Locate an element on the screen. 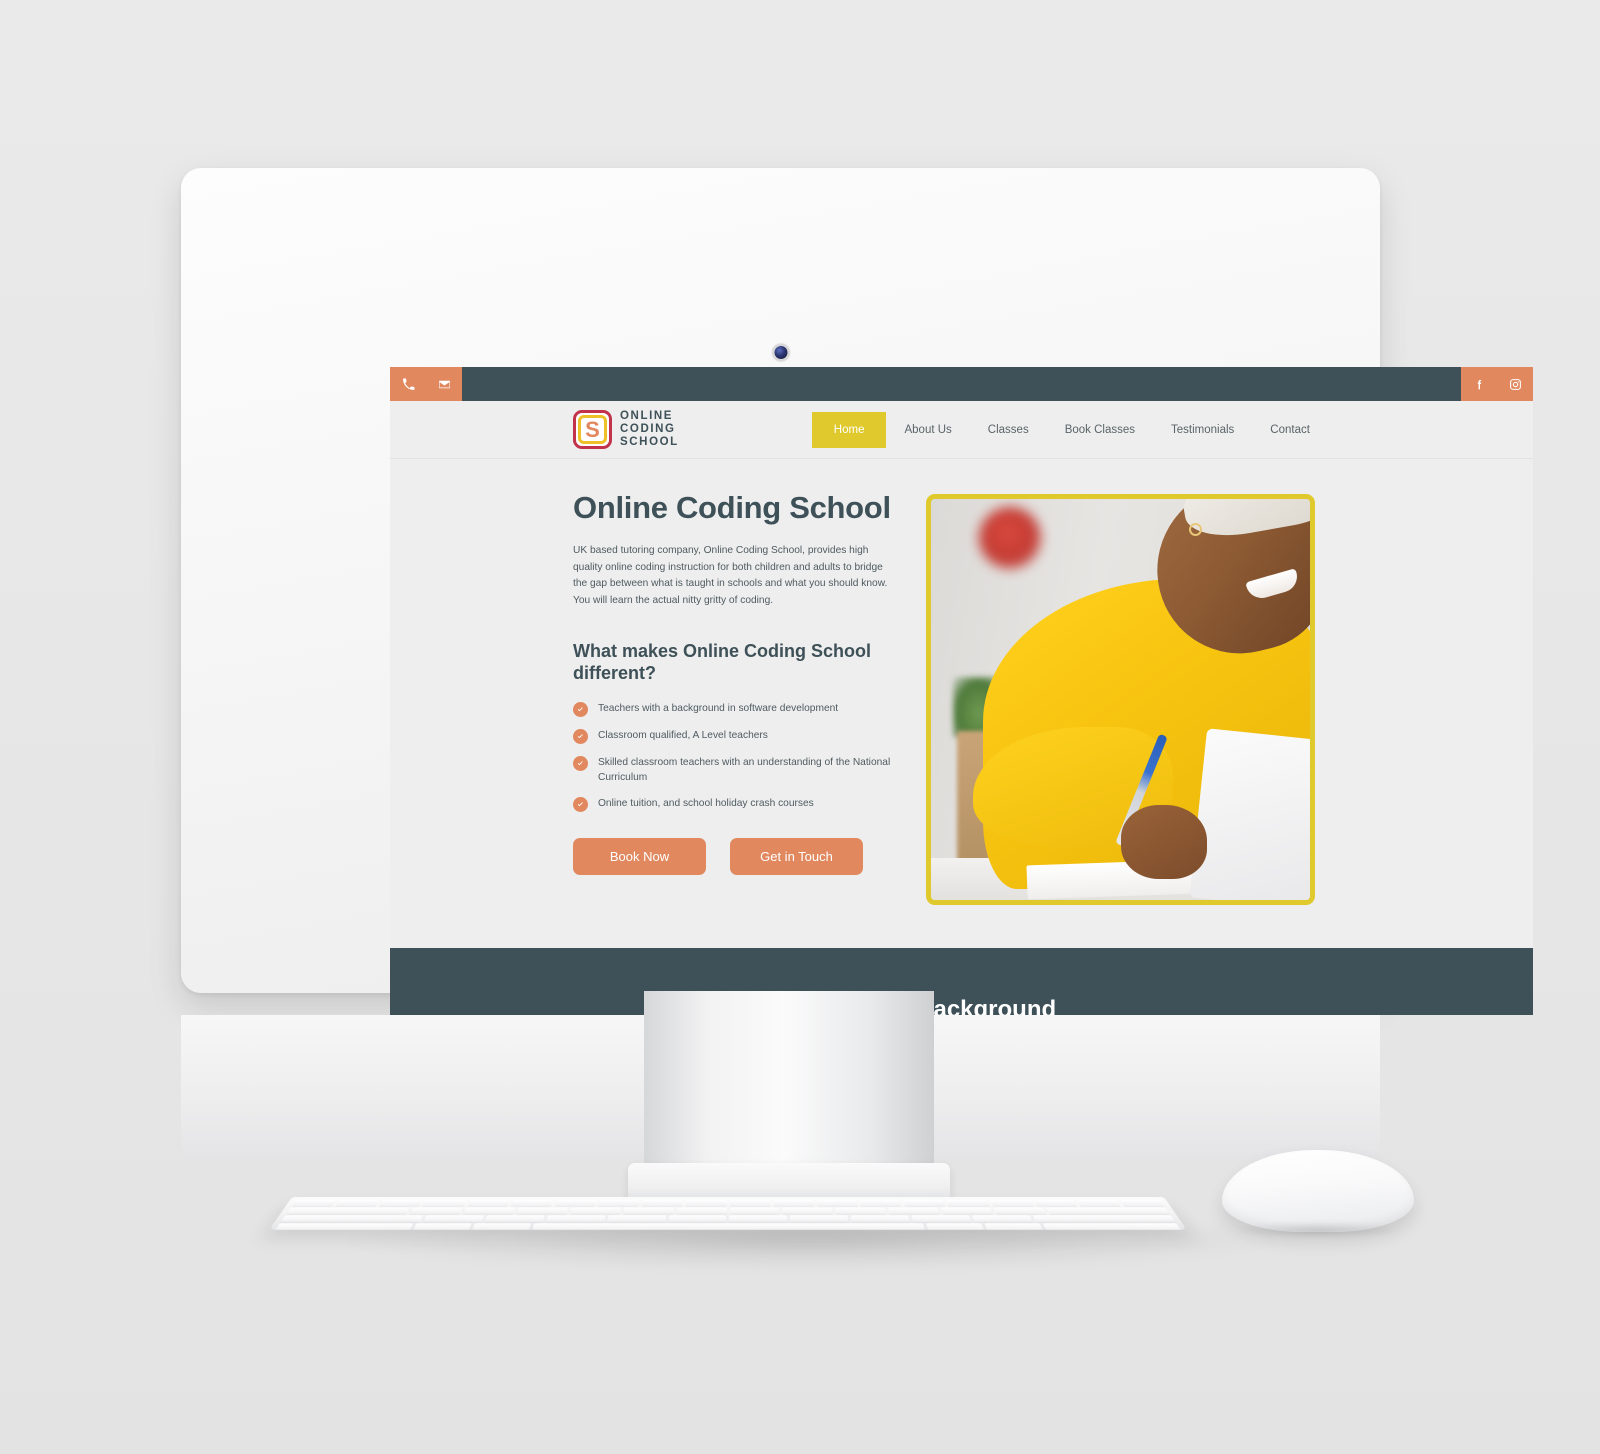 This screenshot has width=1600, height=1454. logo-line-3: SCHOOL is located at coordinates (649, 441).